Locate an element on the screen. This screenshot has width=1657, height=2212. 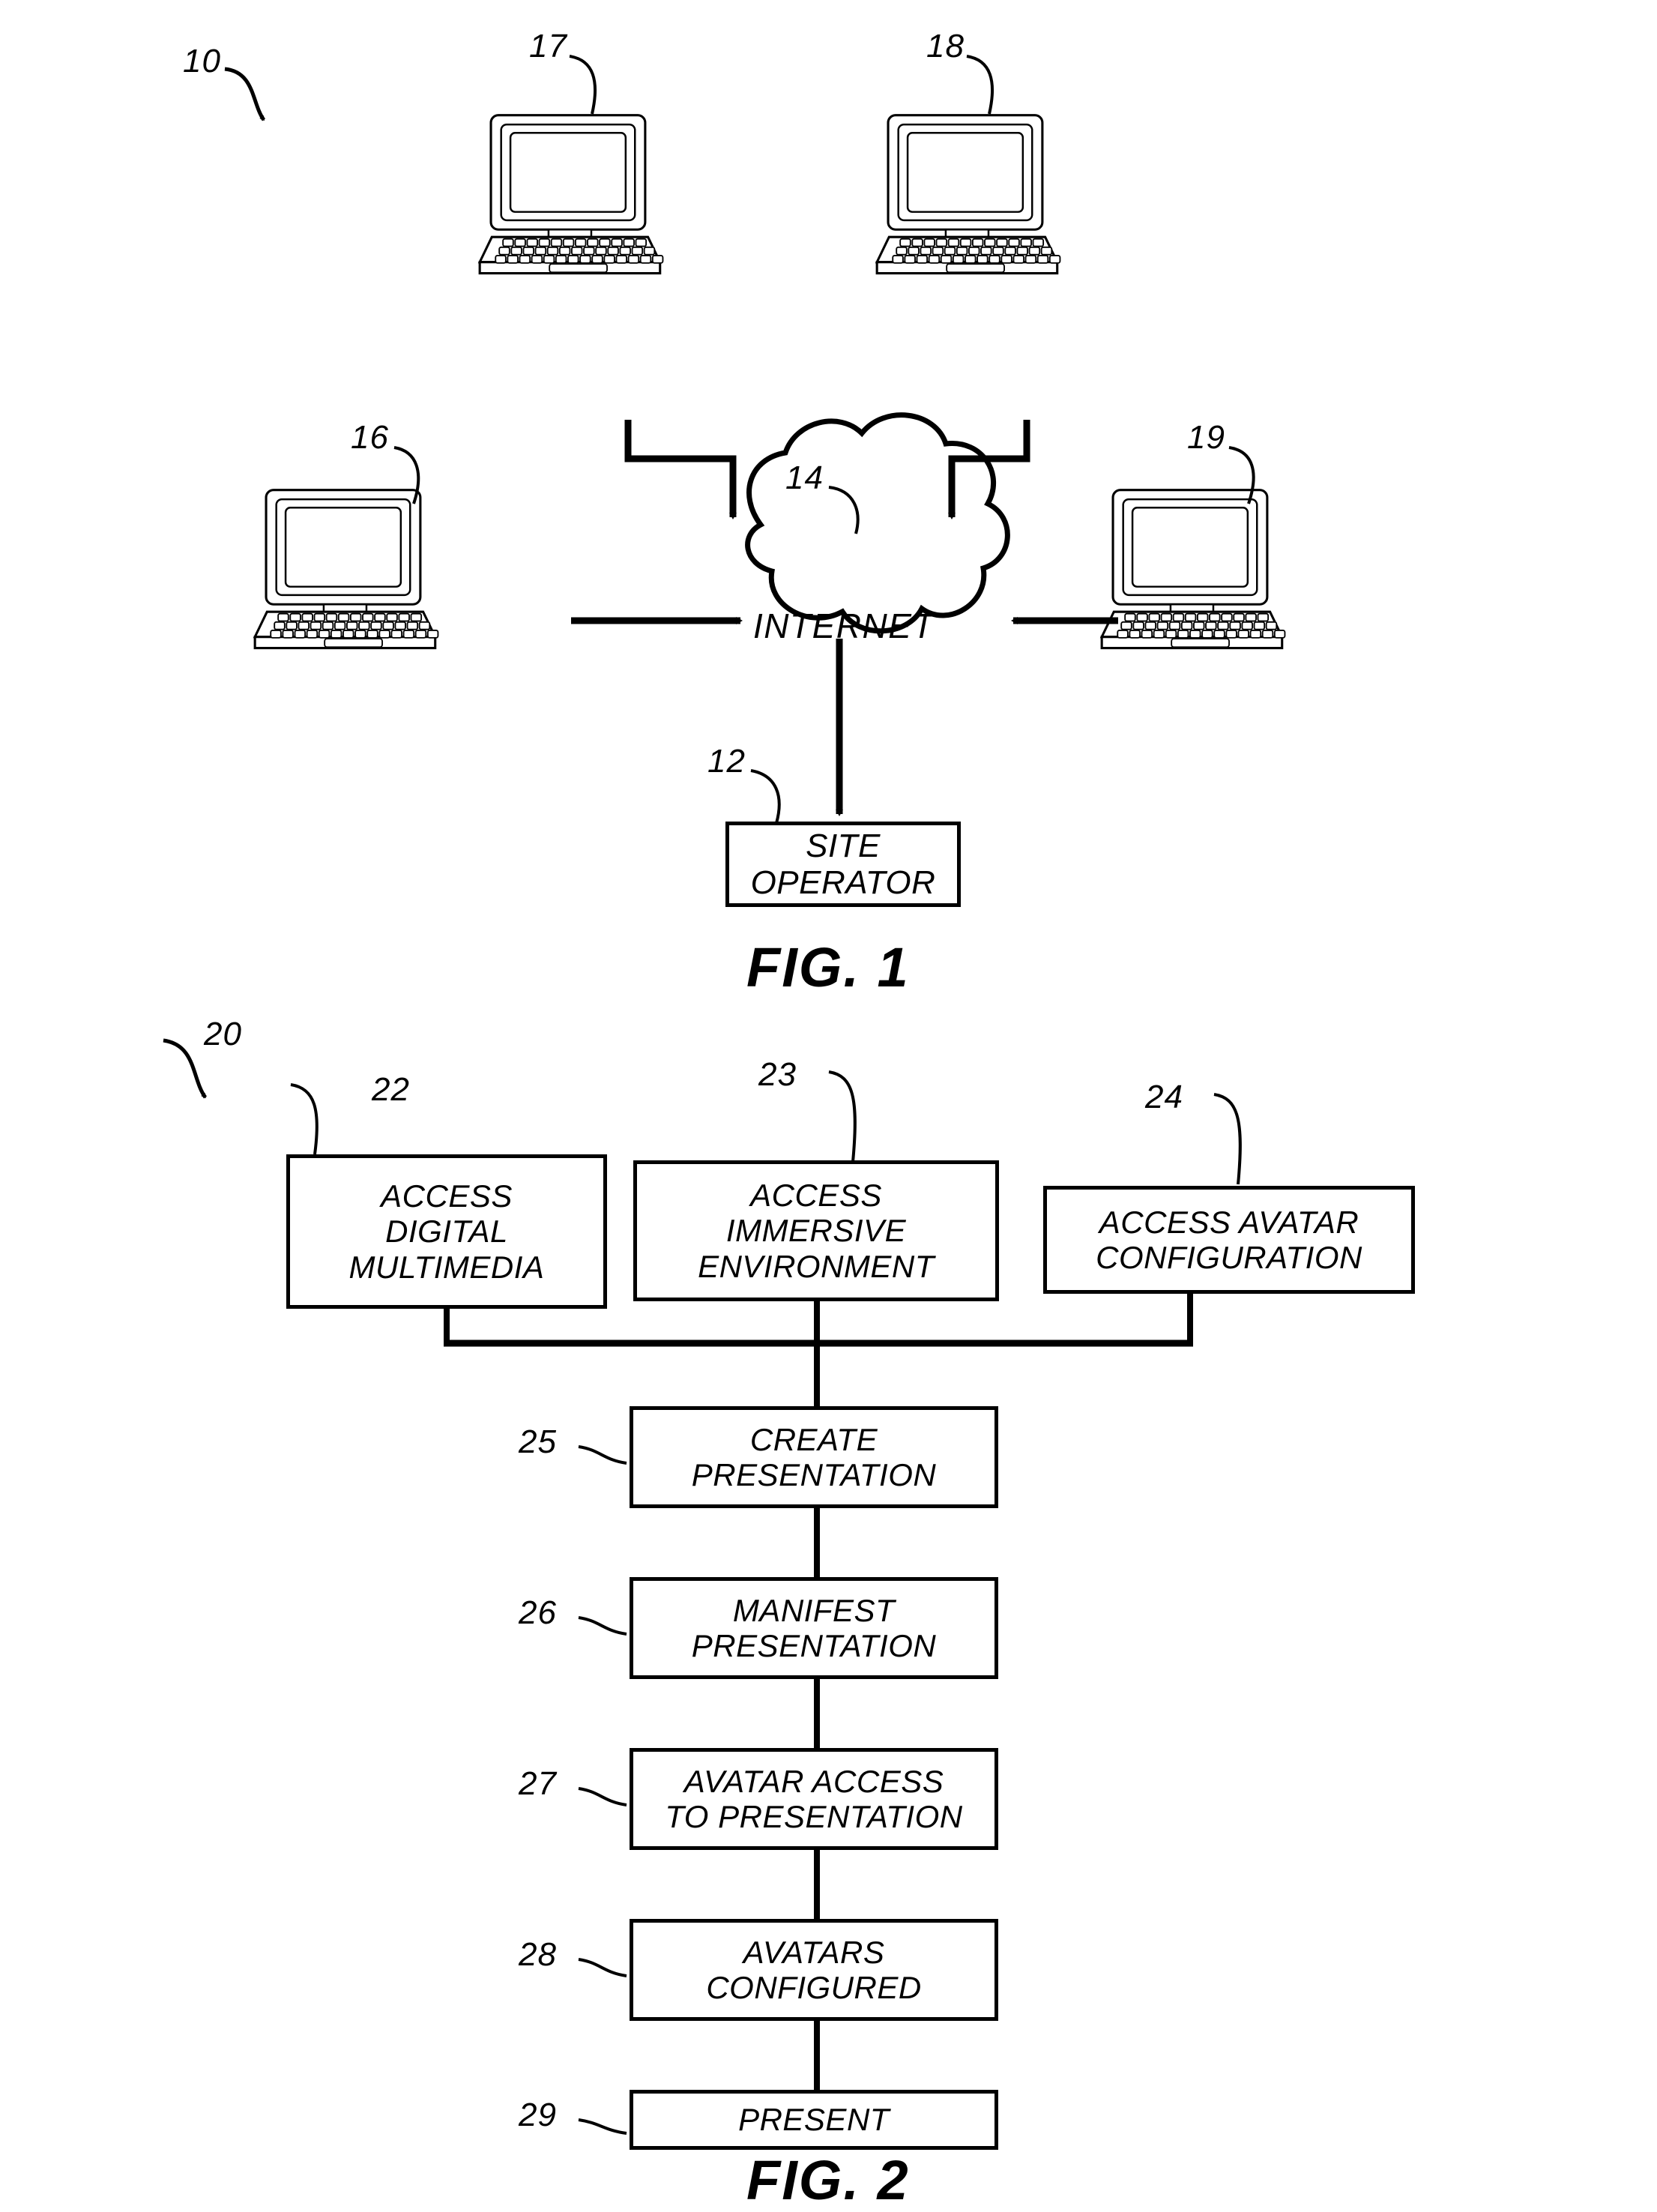
flow-box-access-digital-multimedia: ACCESS DIGITAL MULTIMEDIA is located at coordinates (447, 1231).